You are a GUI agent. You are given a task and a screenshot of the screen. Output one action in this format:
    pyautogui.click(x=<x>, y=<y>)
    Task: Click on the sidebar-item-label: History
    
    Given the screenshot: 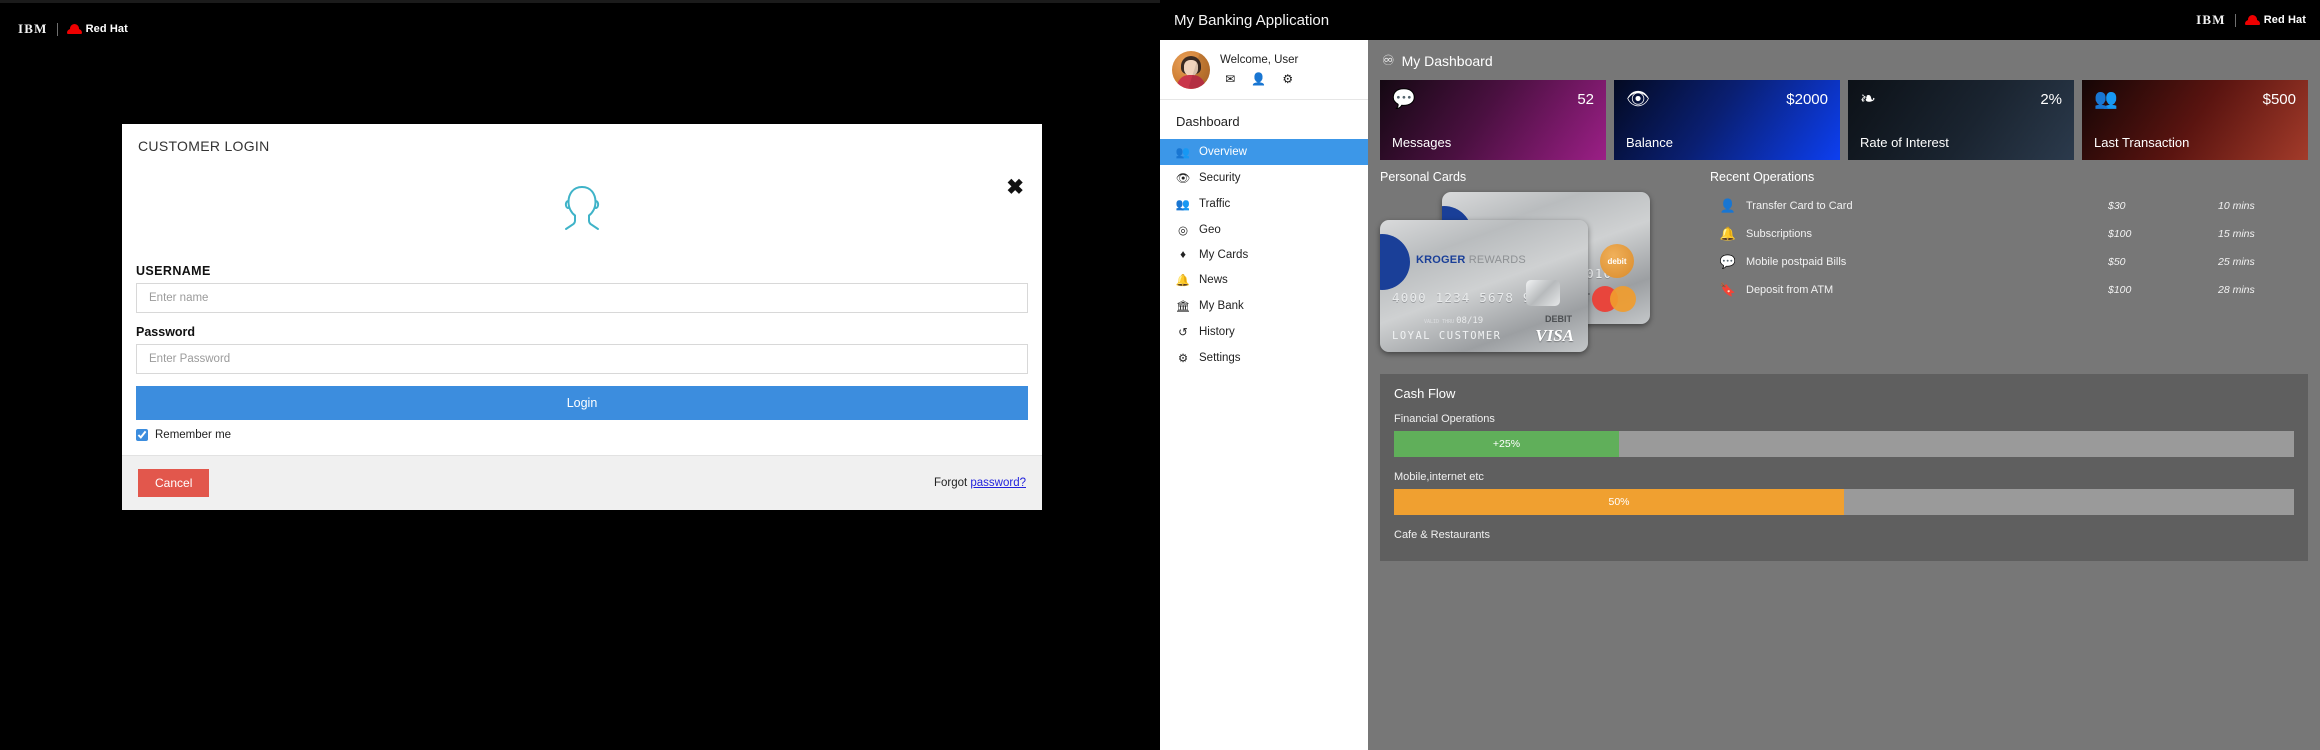 What is the action you would take?
    pyautogui.click(x=1217, y=332)
    